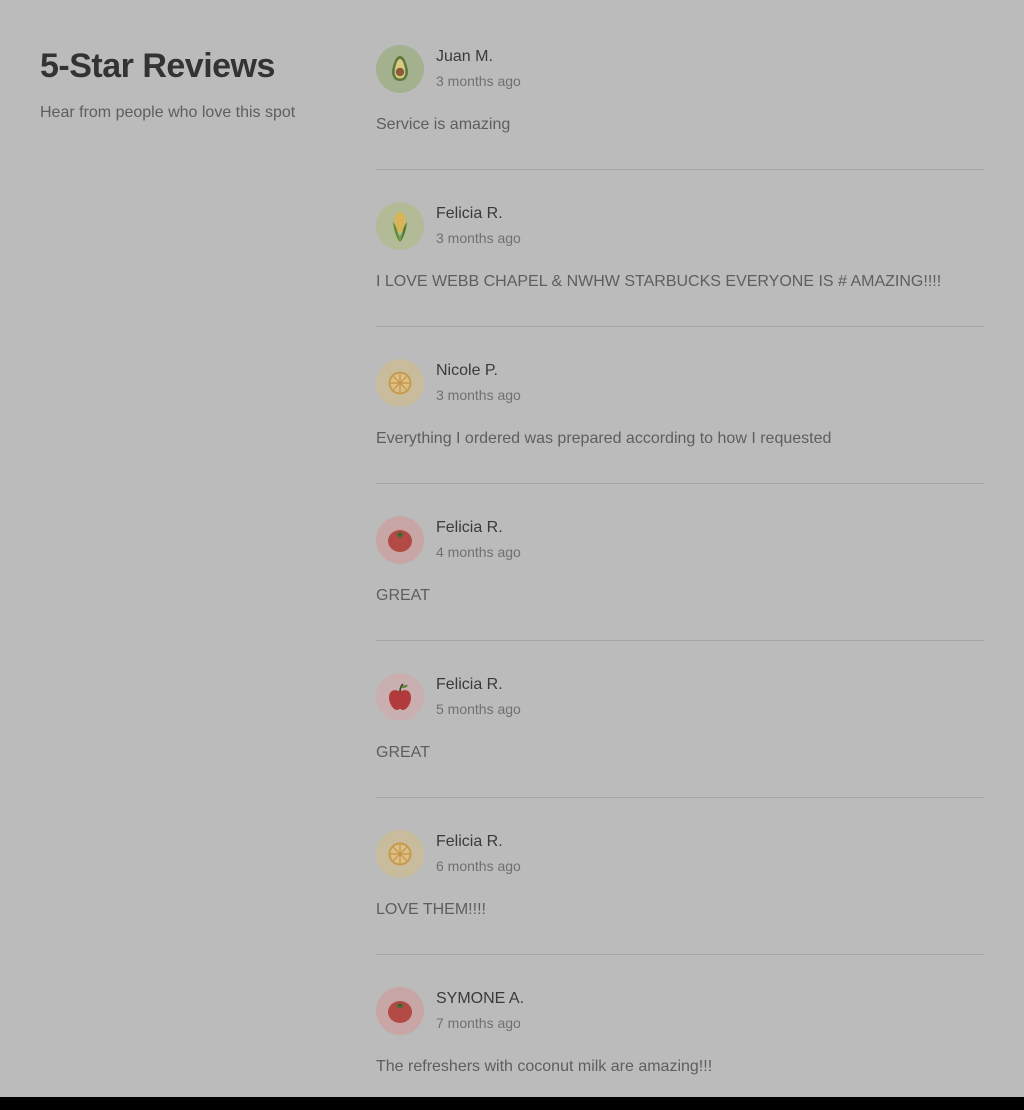  Describe the element at coordinates (480, 998) in the screenshot. I see `reviewer-name: SYMONE A.` at that location.